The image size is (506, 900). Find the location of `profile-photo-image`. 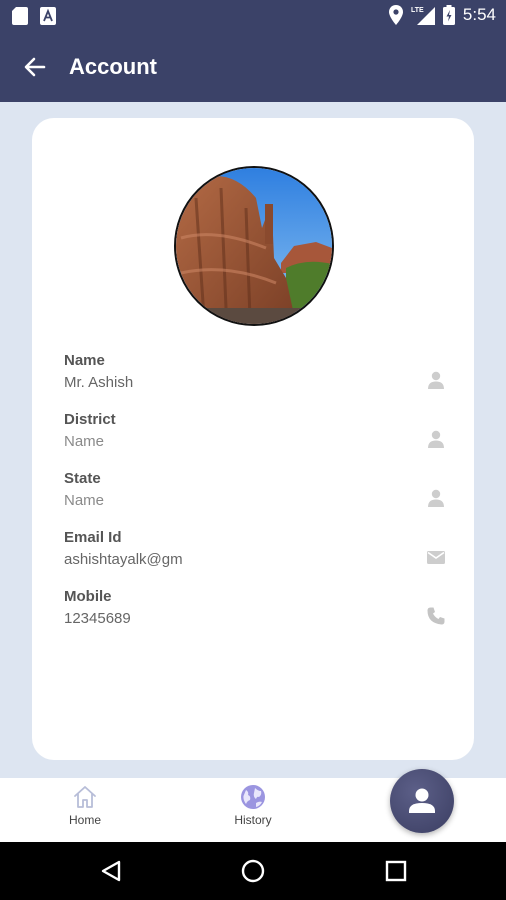

profile-photo-image is located at coordinates (254, 246).